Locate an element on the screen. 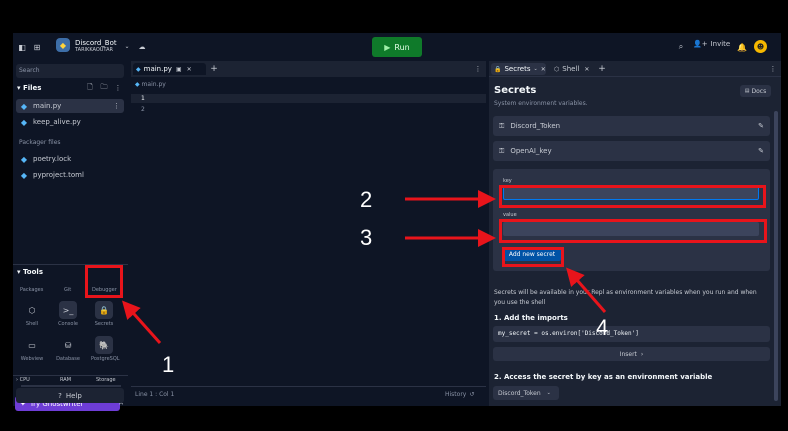 The height and width of the screenshot is (431, 788). annotation-number-1: 1 is located at coordinates (168, 364).